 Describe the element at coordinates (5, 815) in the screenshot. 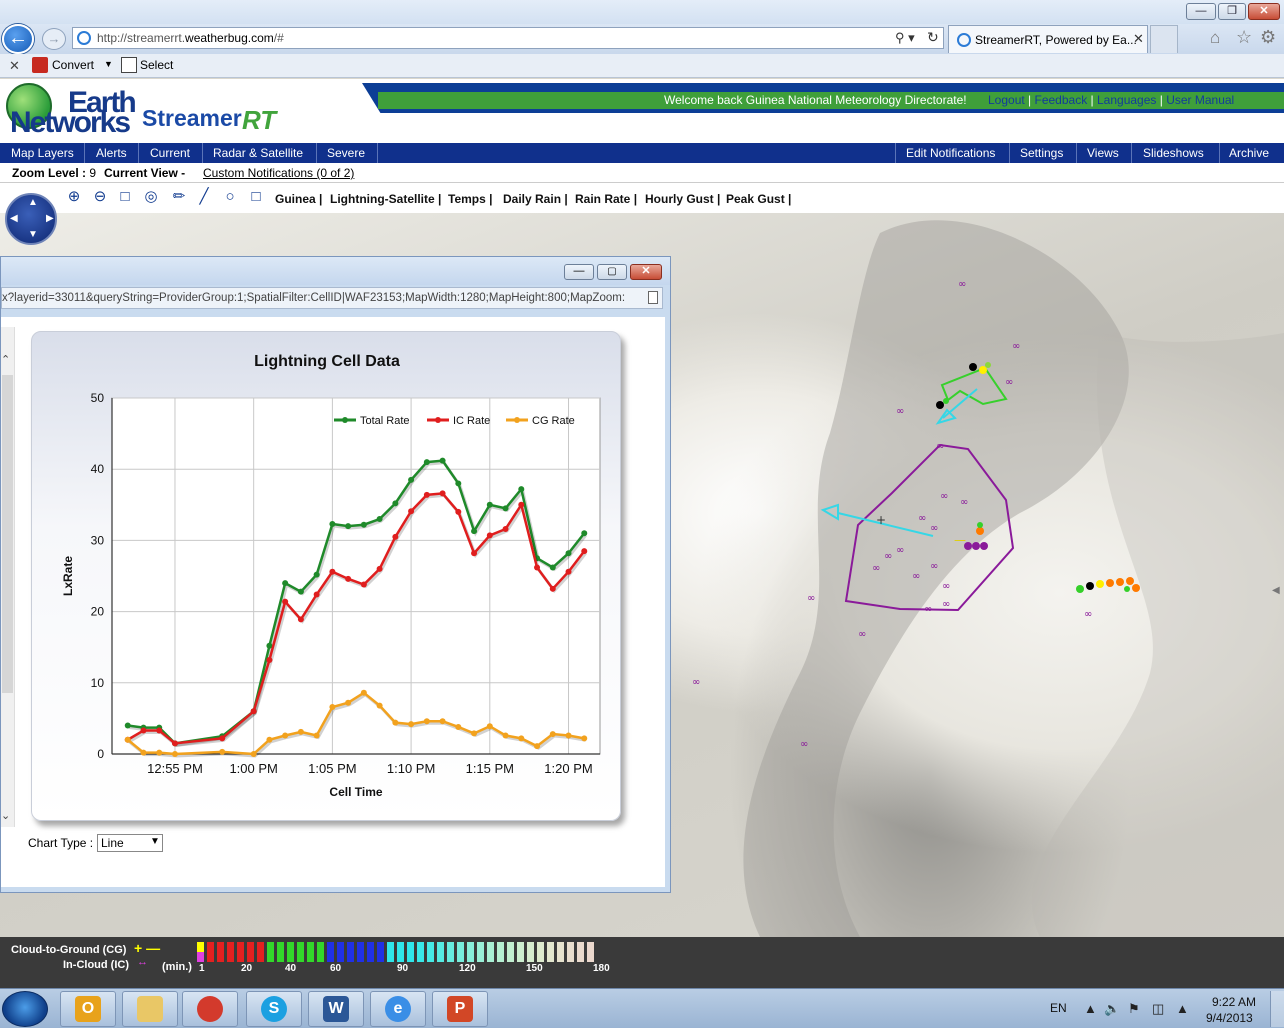

I see `scroll-down-icon: ⌄` at that location.